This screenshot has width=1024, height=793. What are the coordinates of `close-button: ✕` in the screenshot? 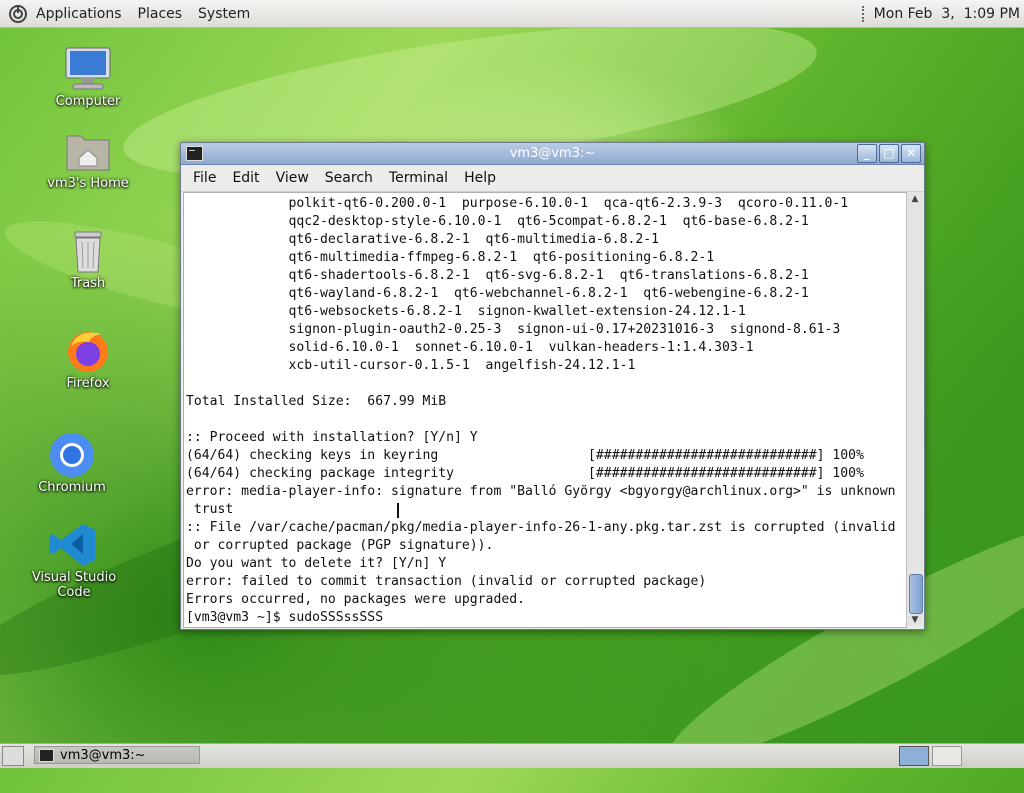 It's located at (911, 153).